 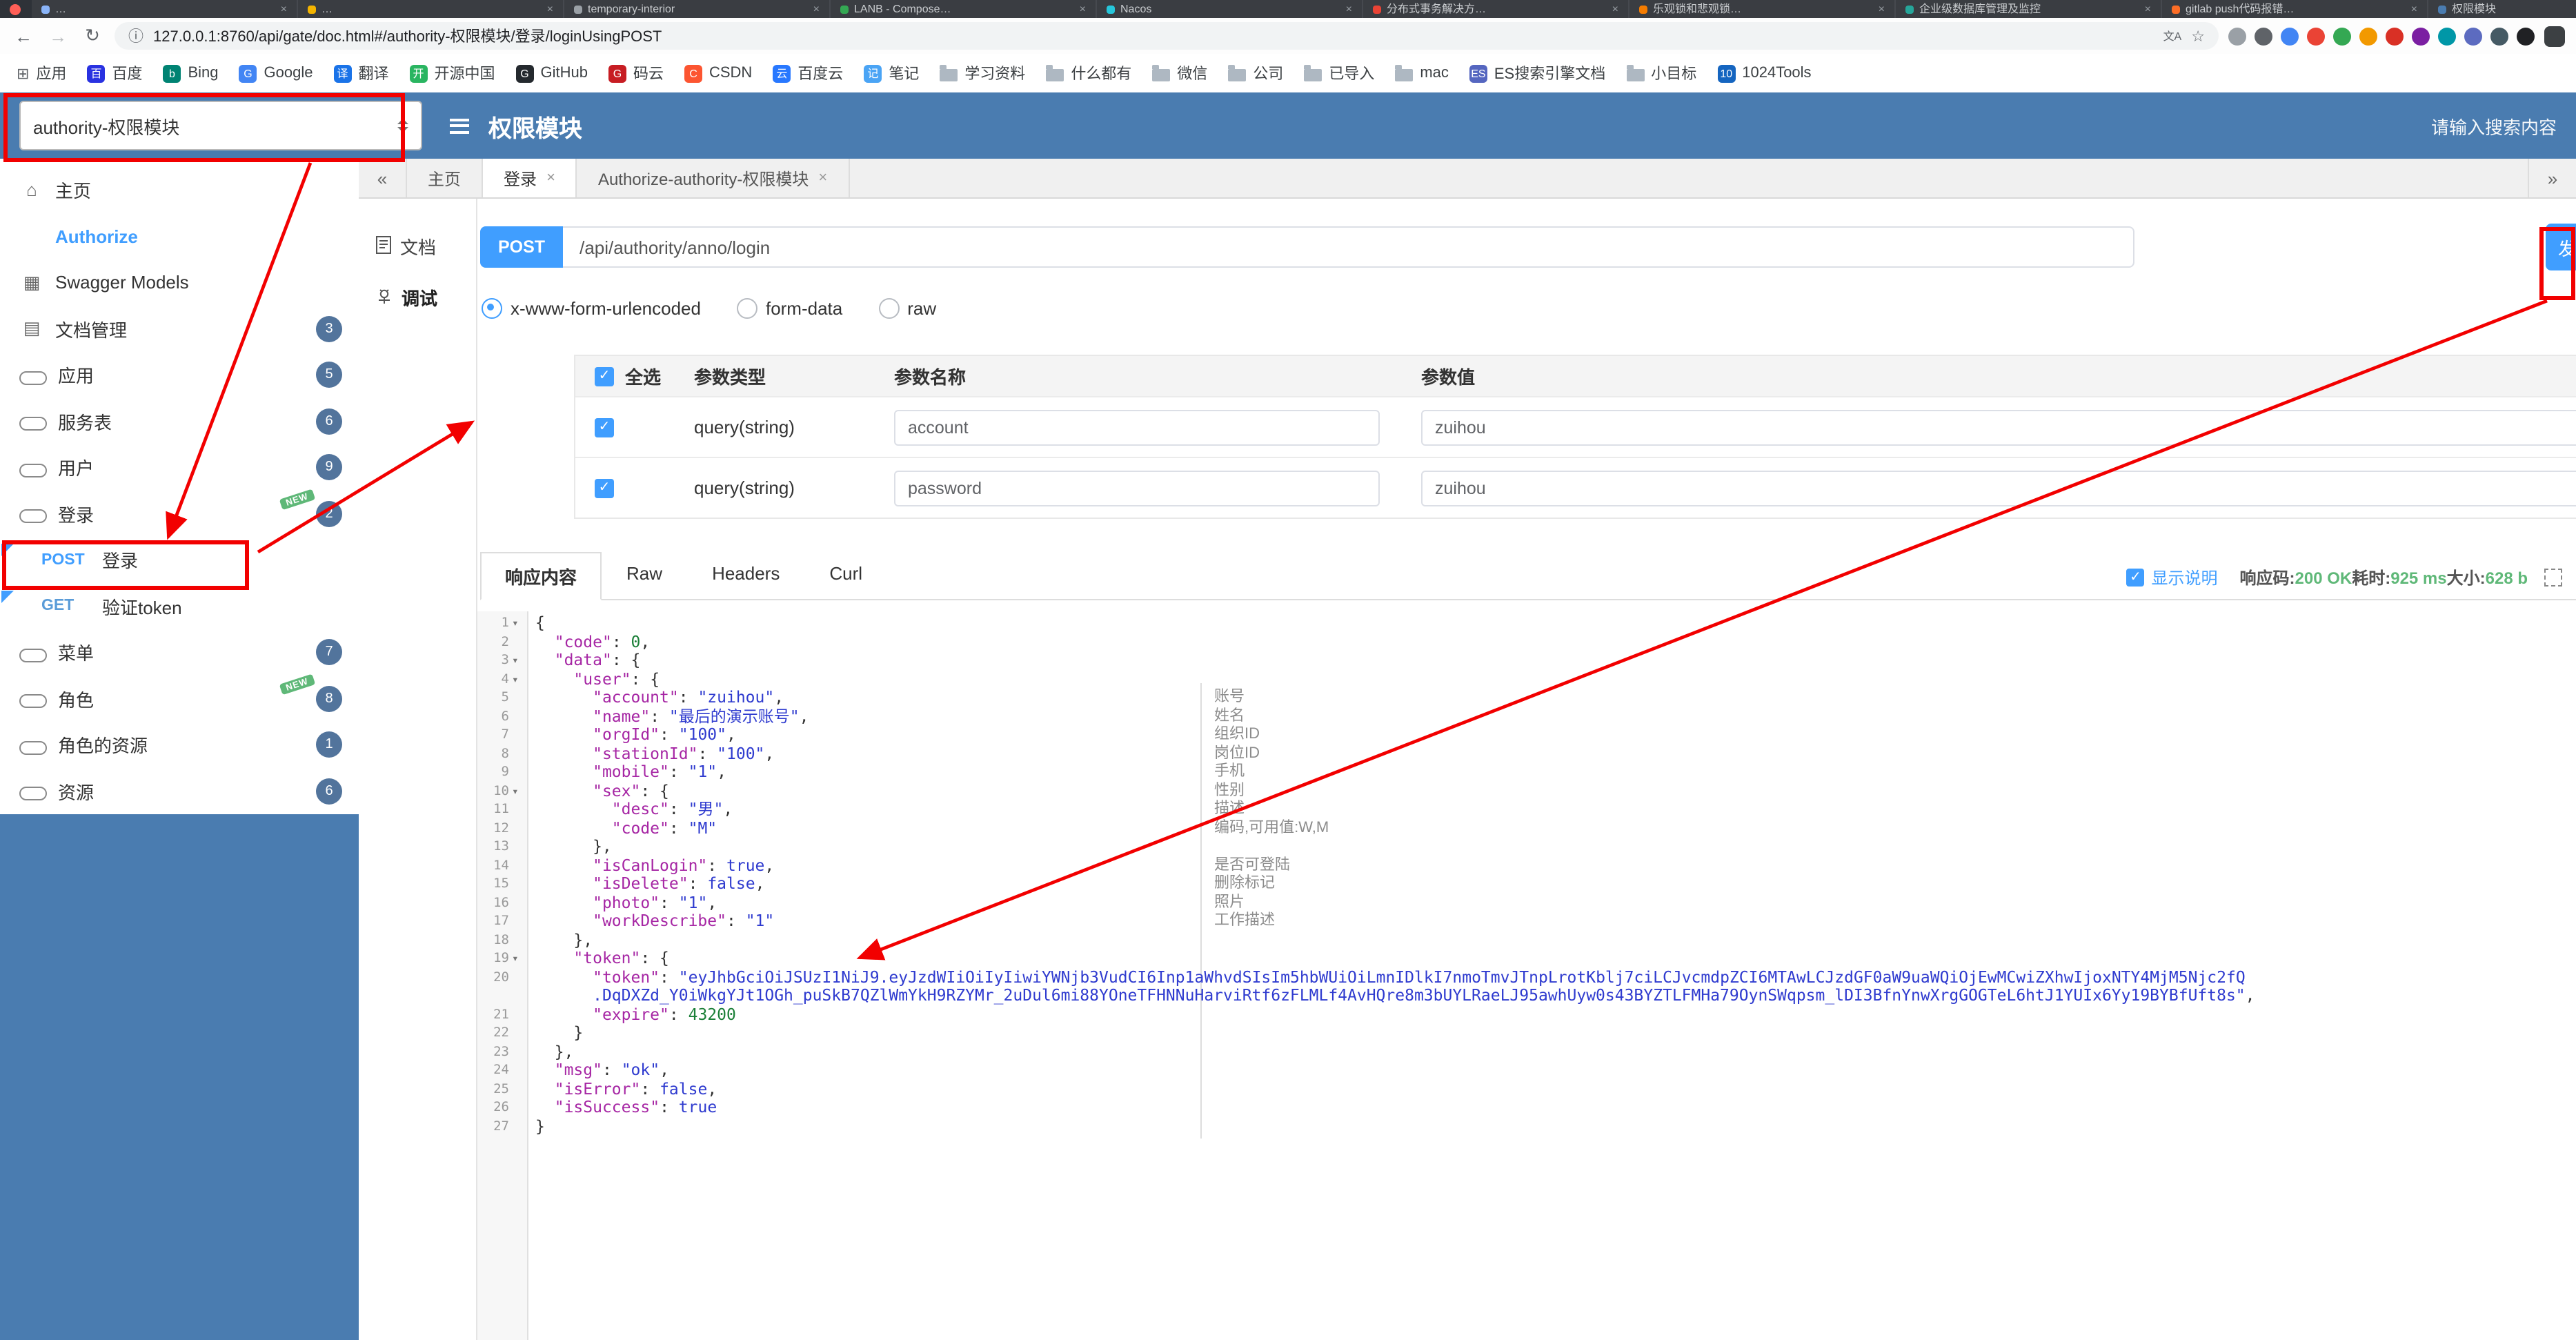 I want to click on request-path-input: /api/authority/anno/login, so click(x=1349, y=247).